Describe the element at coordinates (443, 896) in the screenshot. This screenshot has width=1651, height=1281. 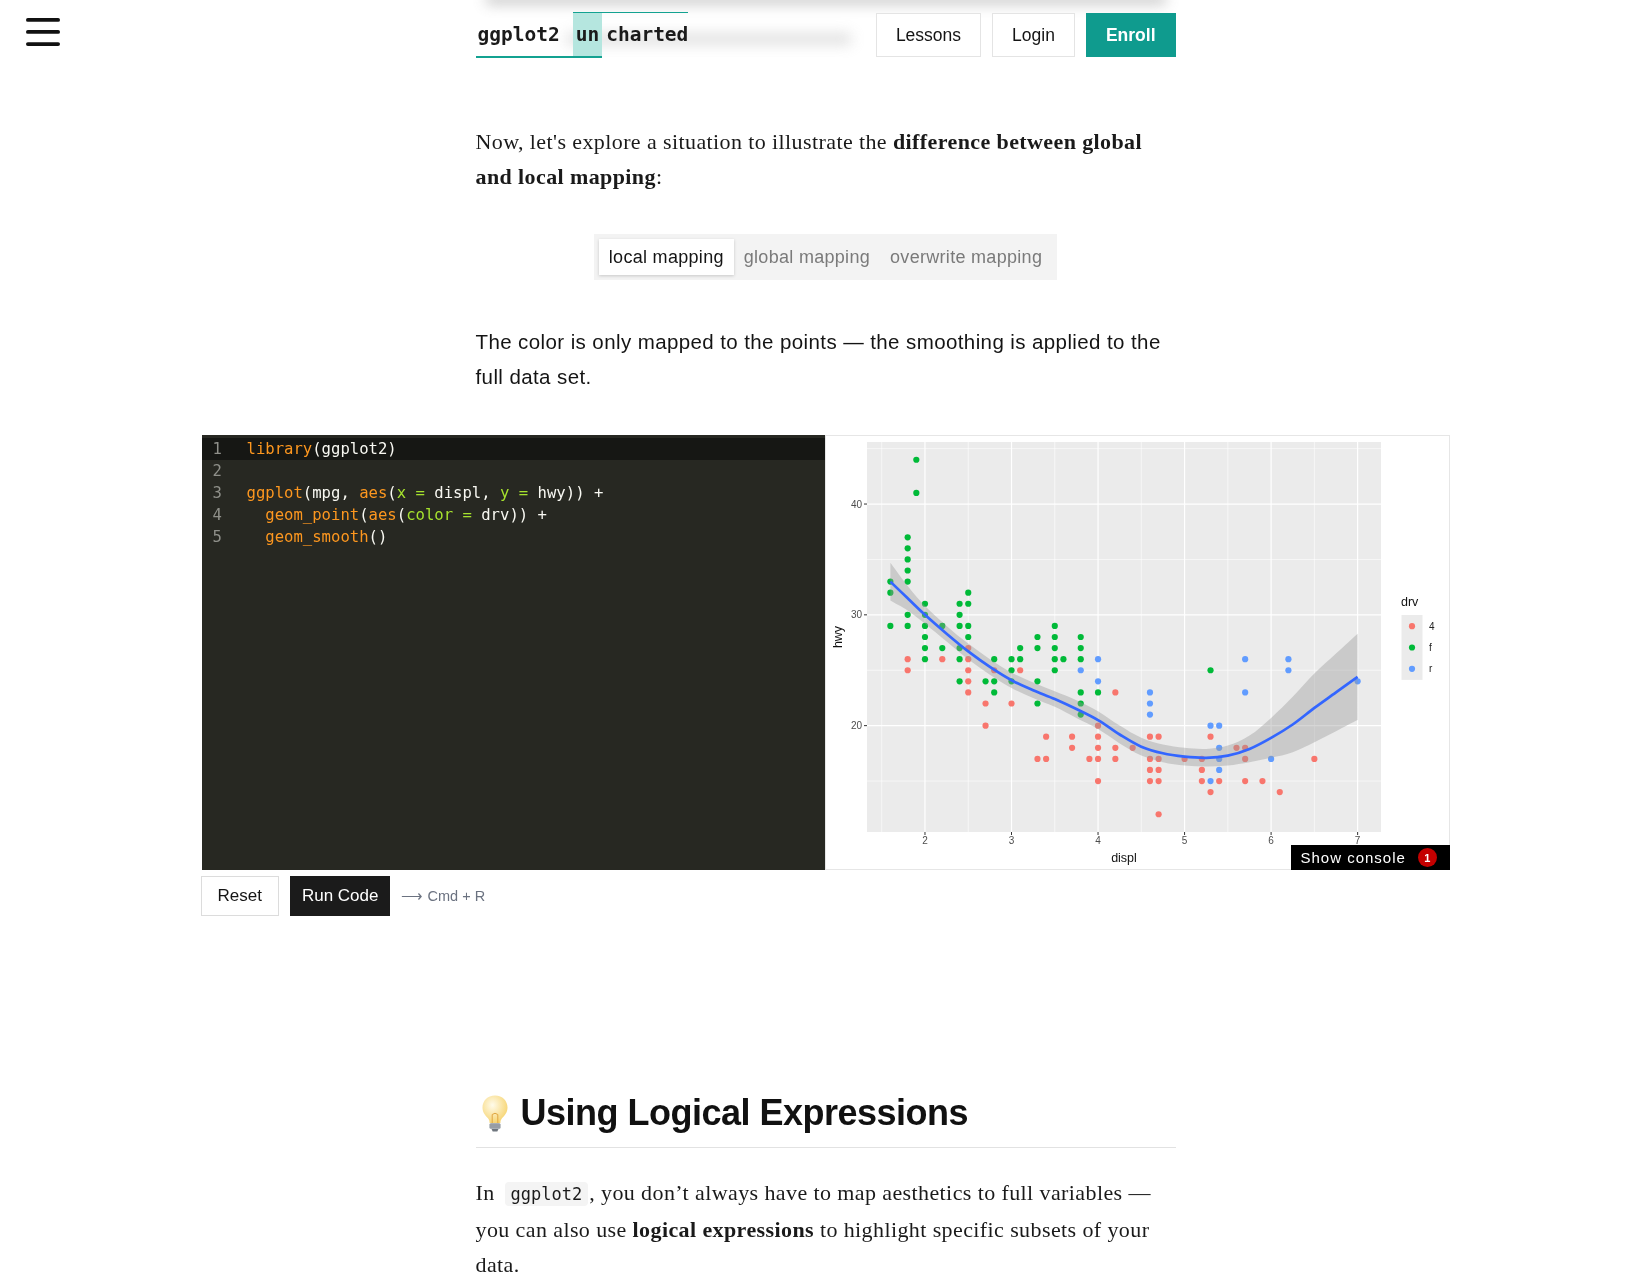
I see `shortcut-hint: ⟶ Cmd + R` at that location.